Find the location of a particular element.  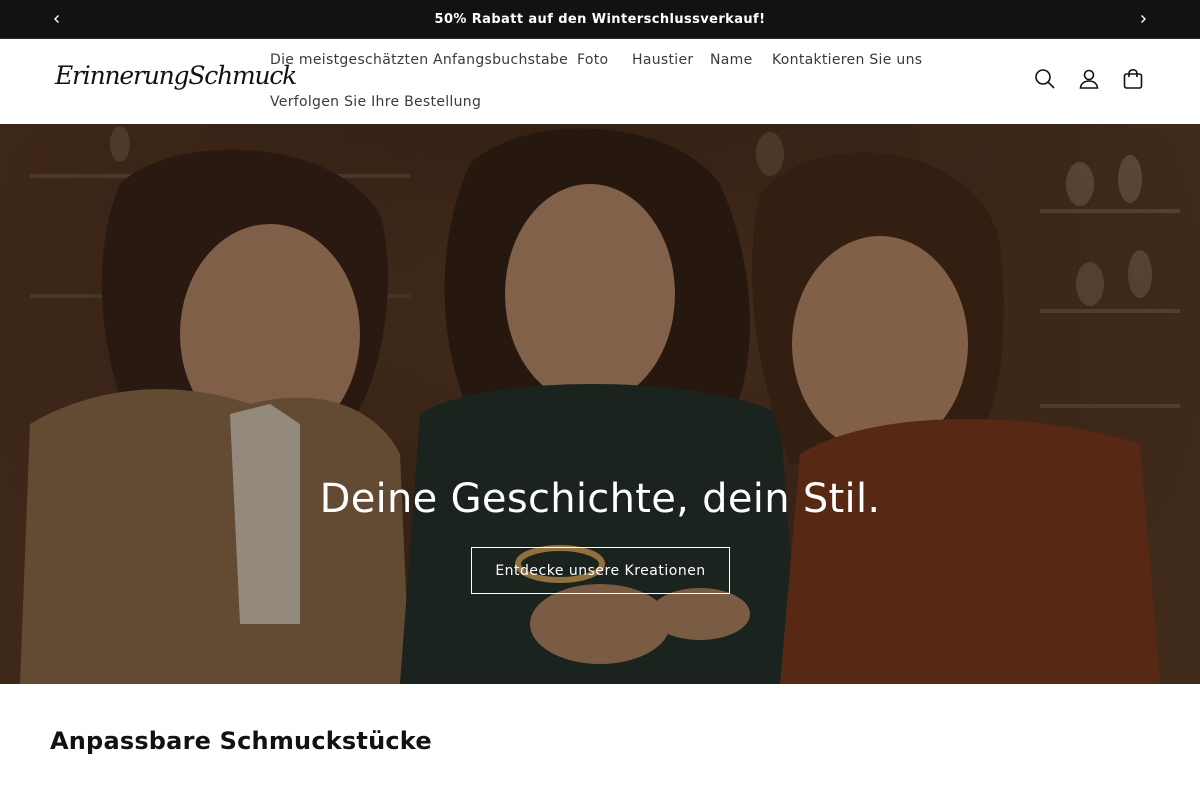

chevron-right-icon is located at coordinates (1143, 19).